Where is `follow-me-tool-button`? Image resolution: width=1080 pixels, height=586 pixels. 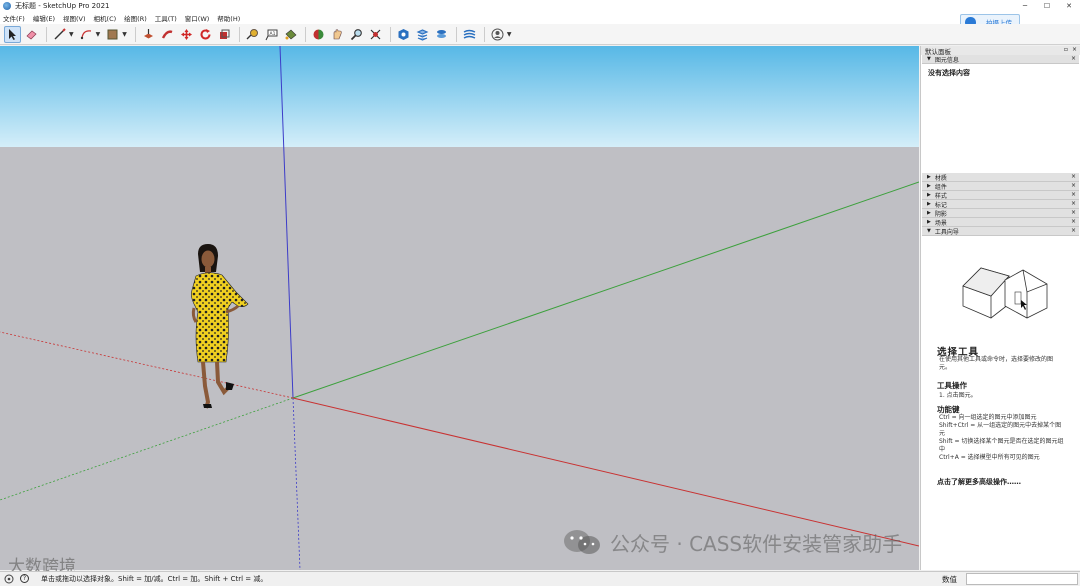
follow-me-tool-button is located at coordinates (167, 34).